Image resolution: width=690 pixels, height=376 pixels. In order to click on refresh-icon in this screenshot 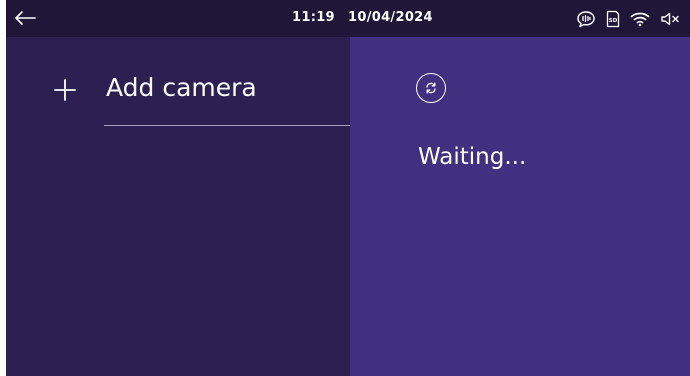, I will do `click(431, 88)`.